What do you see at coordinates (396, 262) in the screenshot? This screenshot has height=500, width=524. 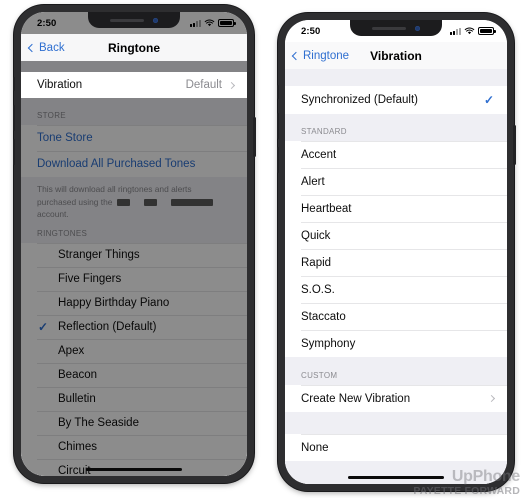 I see `vibration-row: Rapid` at bounding box center [396, 262].